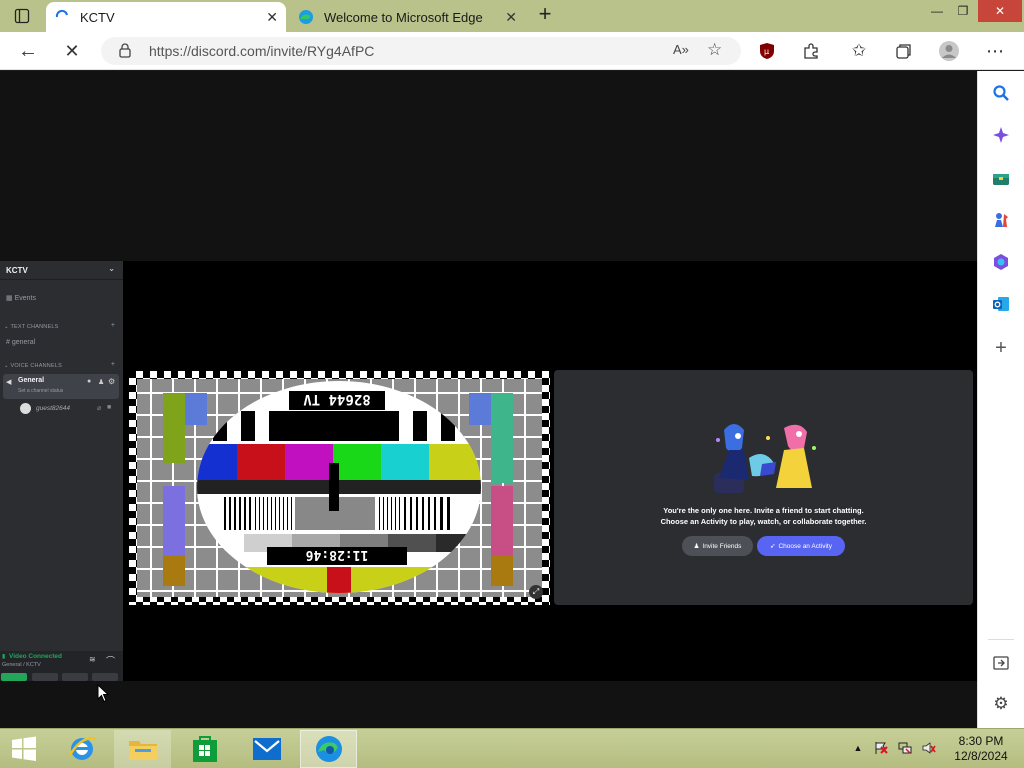 The width and height of the screenshot is (1024, 768). What do you see at coordinates (17, 270) in the screenshot?
I see `server-name: KCTV` at bounding box center [17, 270].